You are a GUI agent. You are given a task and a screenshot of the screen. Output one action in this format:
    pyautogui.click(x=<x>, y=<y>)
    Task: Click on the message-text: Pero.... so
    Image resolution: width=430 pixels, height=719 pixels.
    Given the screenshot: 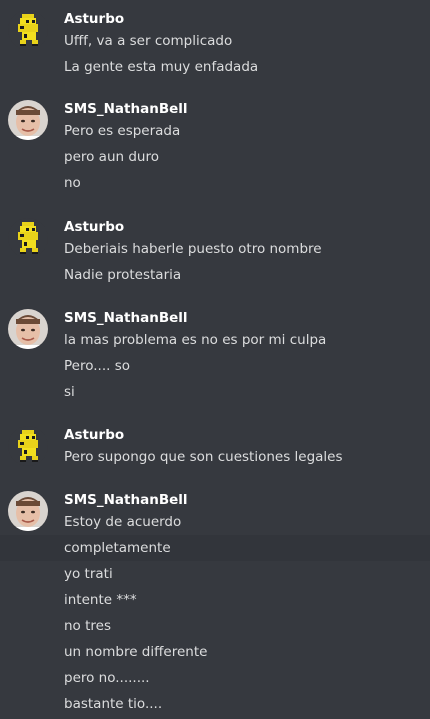 What is the action you would take?
    pyautogui.click(x=97, y=366)
    